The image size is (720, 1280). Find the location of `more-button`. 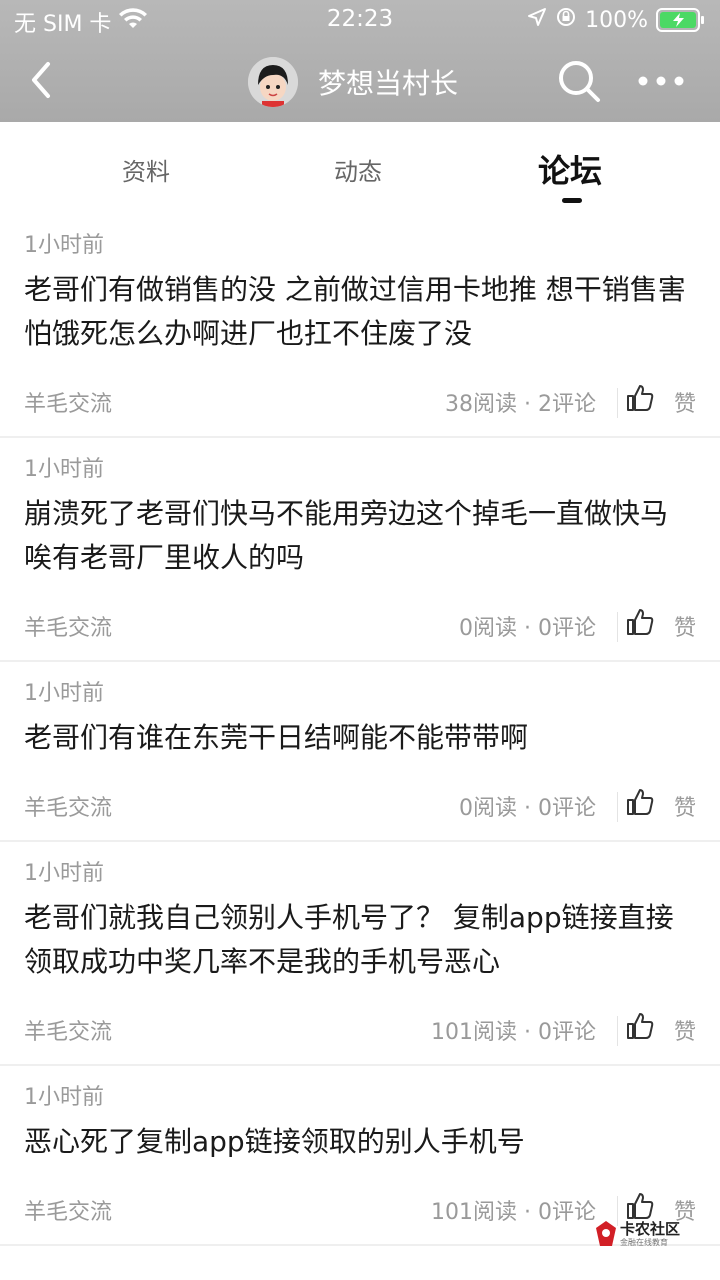

more-button is located at coordinates (661, 81).